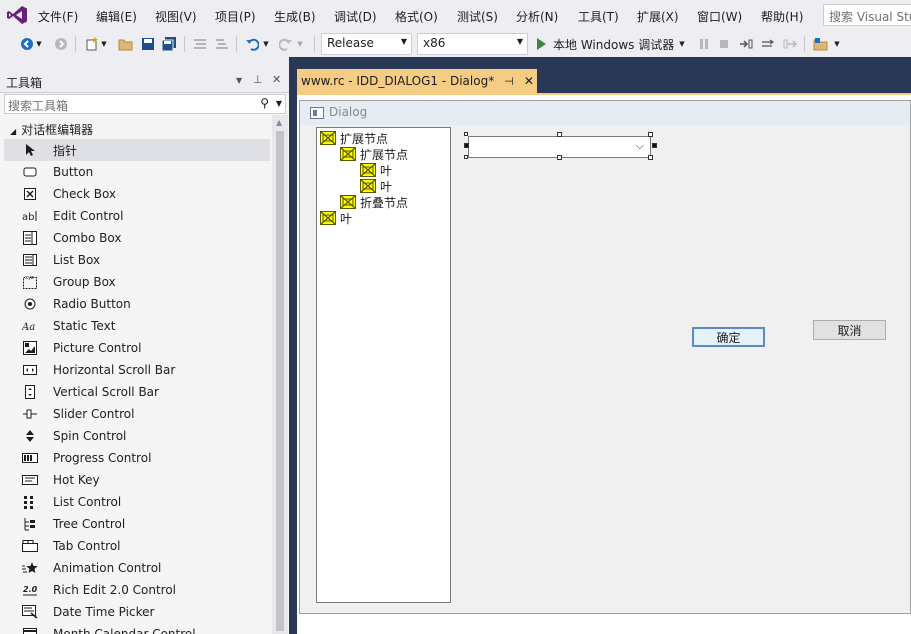  I want to click on toolbox-item: Date Time Picker, so click(137, 612).